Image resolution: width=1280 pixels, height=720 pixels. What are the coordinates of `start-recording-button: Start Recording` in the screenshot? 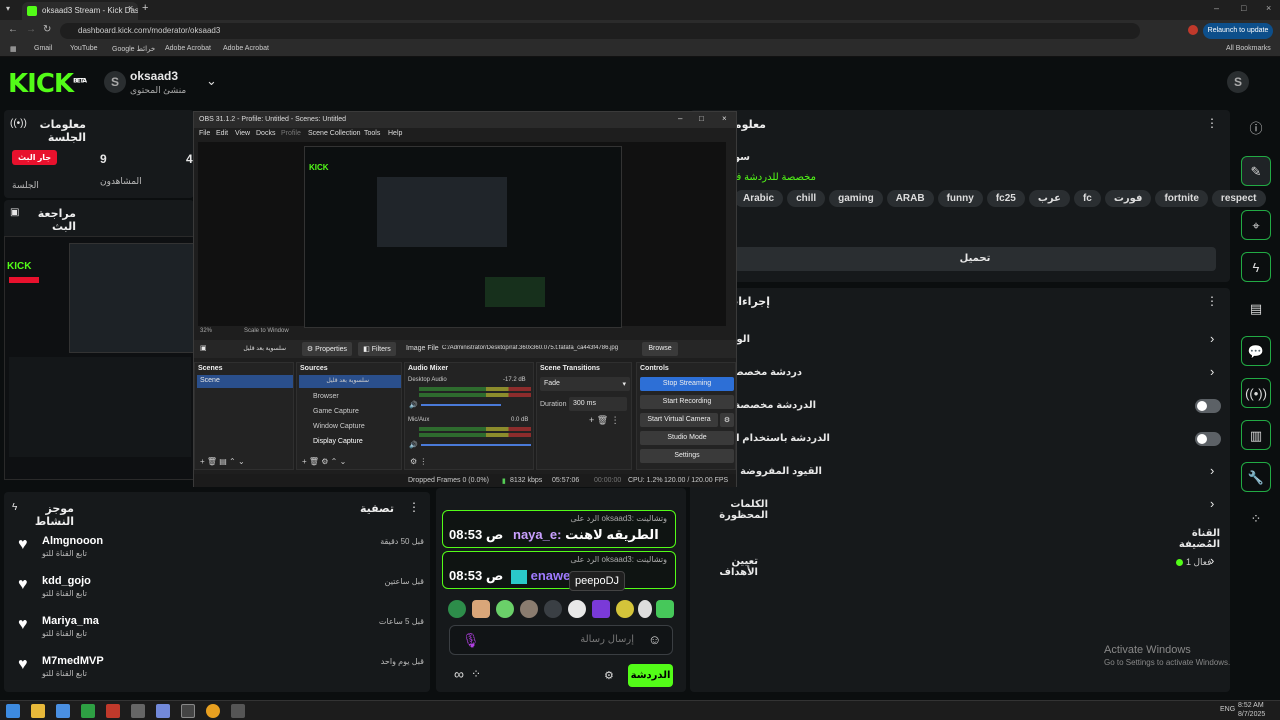 It's located at (687, 402).